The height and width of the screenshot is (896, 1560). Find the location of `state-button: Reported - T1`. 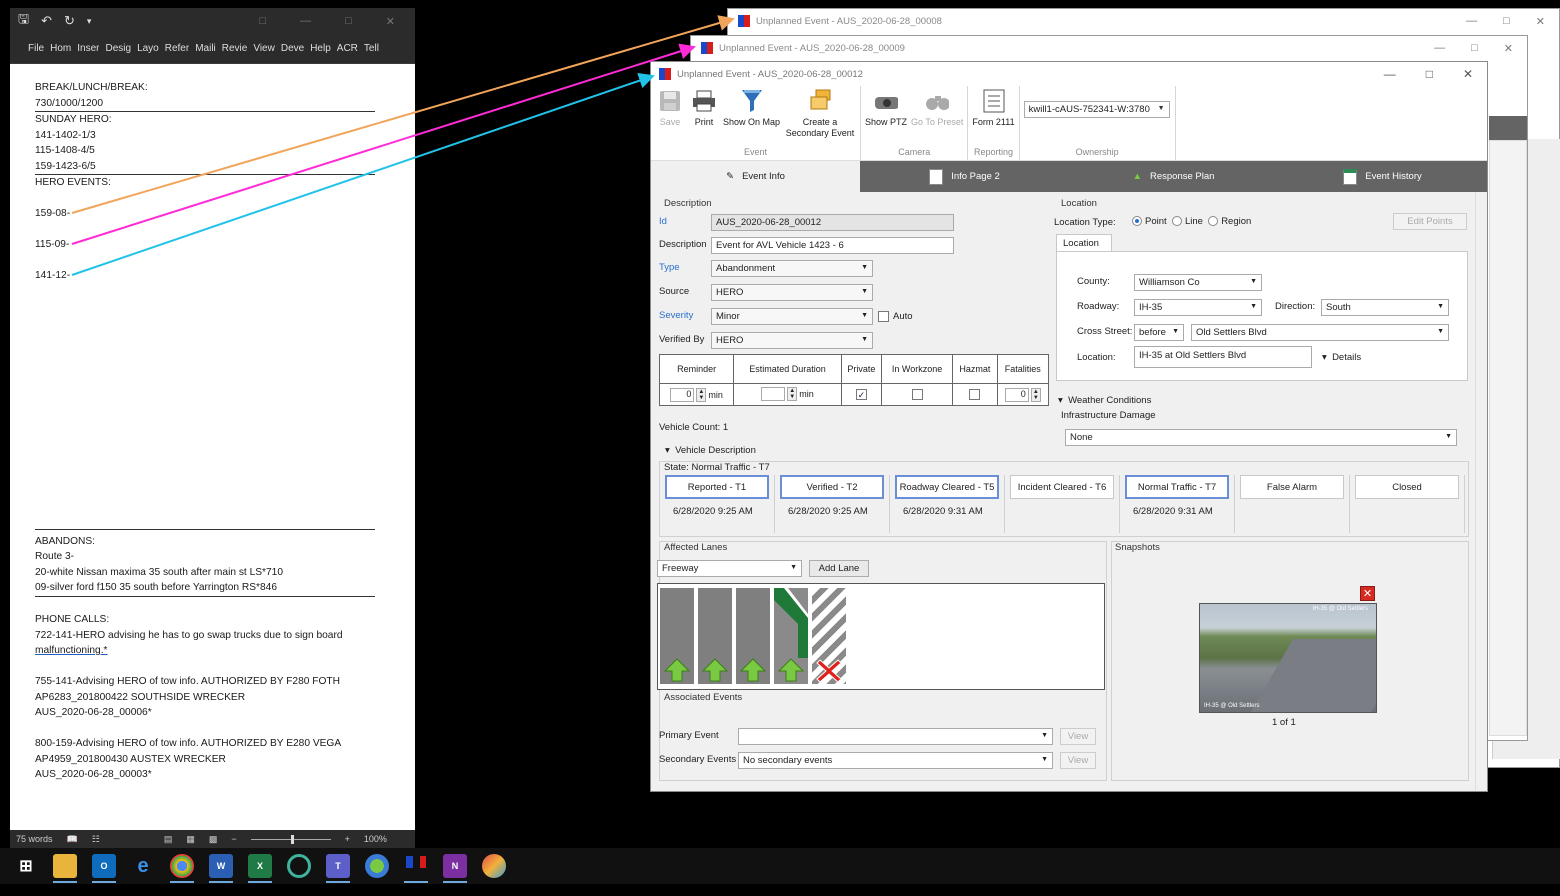

state-button: Reported - T1 is located at coordinates (717, 487).